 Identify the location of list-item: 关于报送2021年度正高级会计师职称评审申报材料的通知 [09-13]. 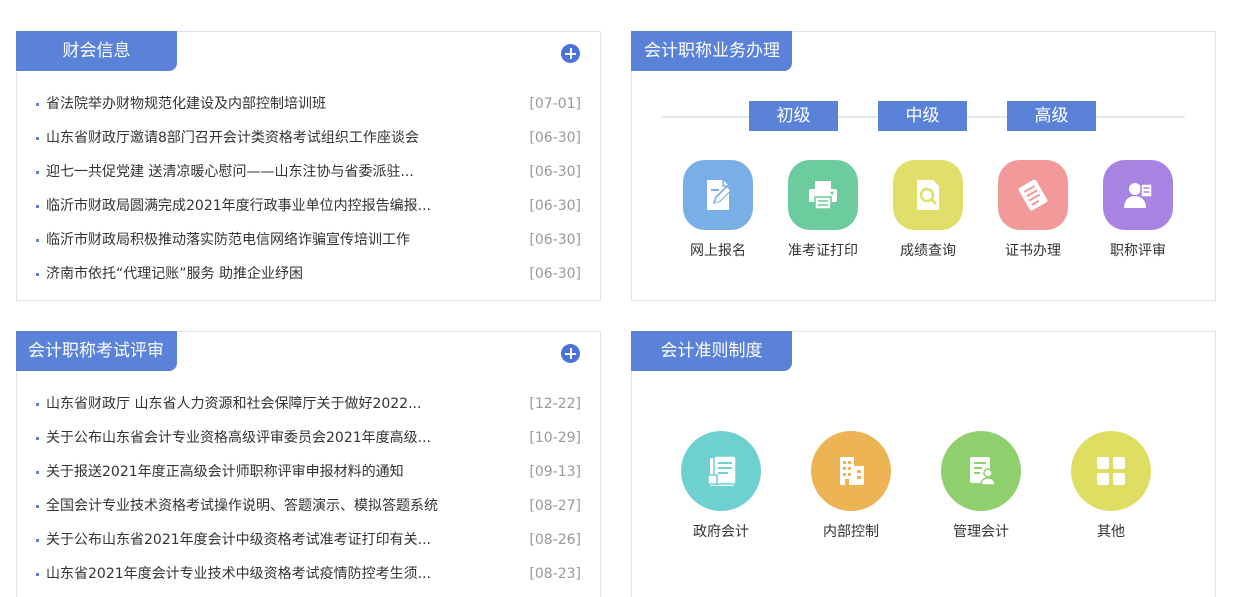
(308, 476).